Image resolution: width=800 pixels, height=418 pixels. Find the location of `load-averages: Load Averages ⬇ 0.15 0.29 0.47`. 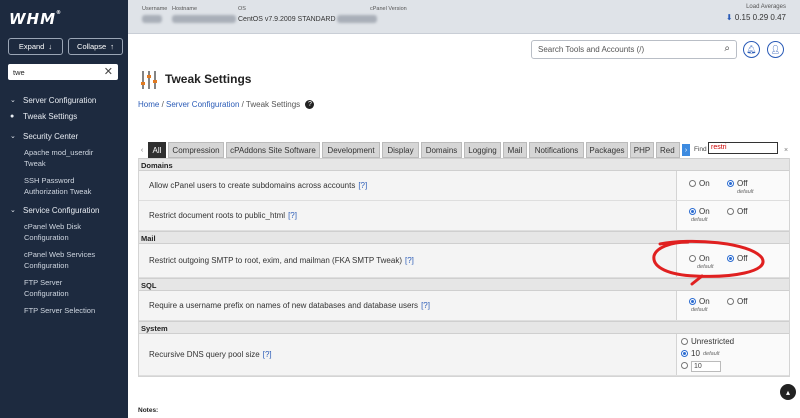

load-averages: Load Averages ⬇ 0.15 0.29 0.47 is located at coordinates (756, 13).